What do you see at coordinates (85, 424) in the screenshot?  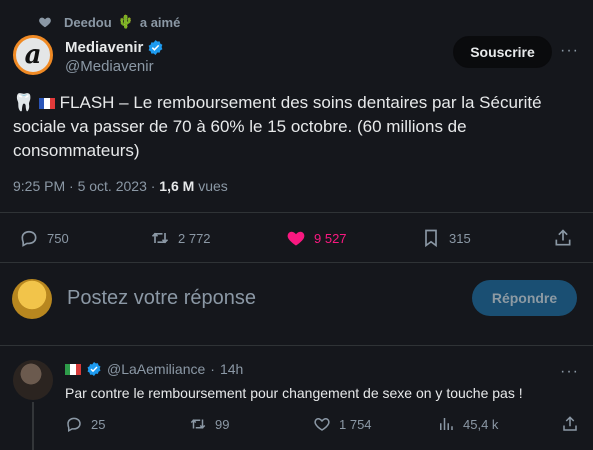 I see `comment-reply-action: 25` at bounding box center [85, 424].